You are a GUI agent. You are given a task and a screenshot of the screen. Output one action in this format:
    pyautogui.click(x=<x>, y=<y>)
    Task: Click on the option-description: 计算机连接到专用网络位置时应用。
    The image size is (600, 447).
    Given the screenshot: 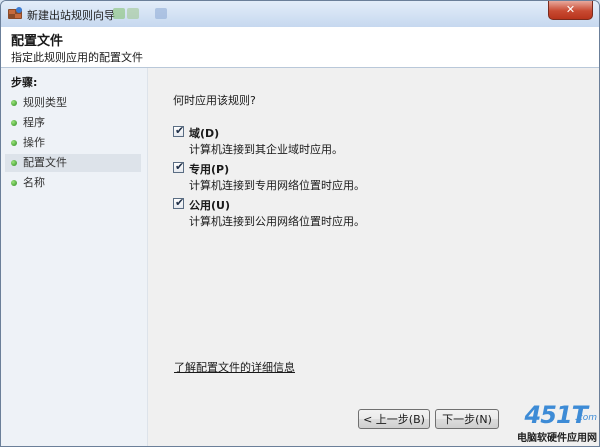 What is the action you would take?
    pyautogui.click(x=277, y=185)
    